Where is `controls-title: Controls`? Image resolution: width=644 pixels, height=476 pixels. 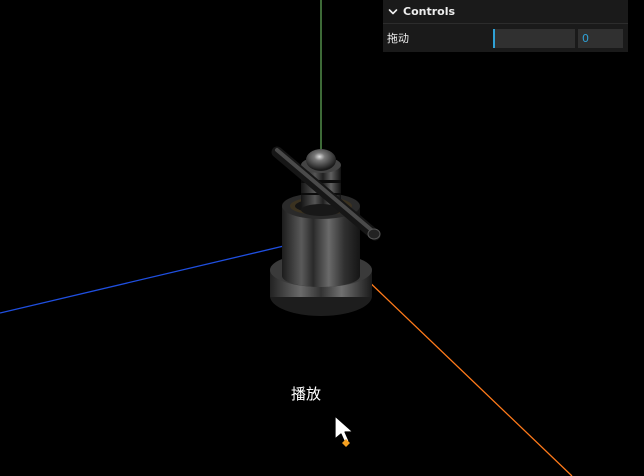 controls-title: Controls is located at coordinates (429, 11).